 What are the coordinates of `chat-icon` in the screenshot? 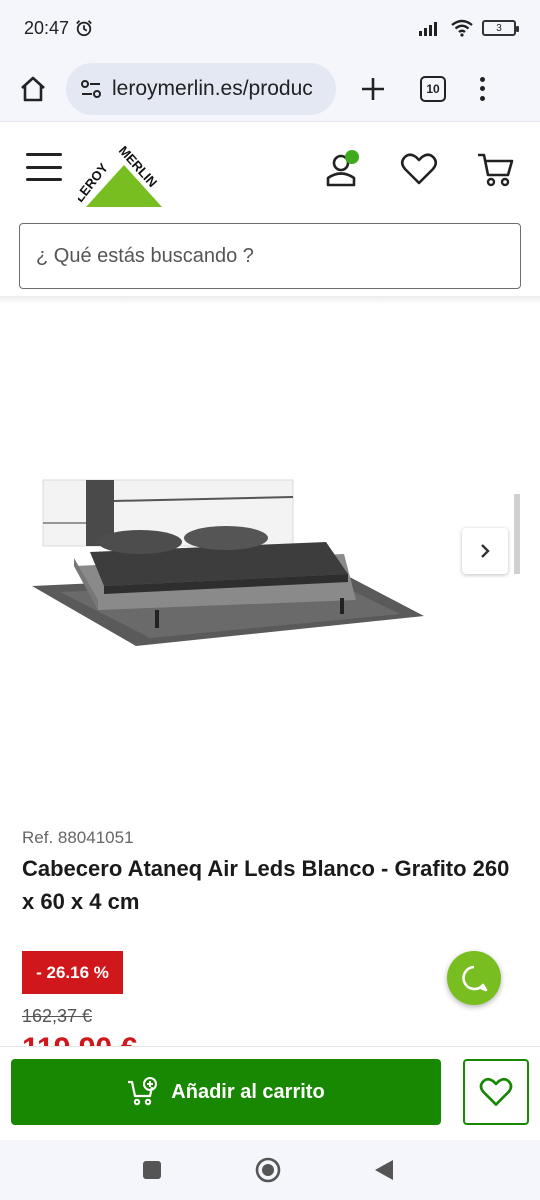 It's located at (475, 978).